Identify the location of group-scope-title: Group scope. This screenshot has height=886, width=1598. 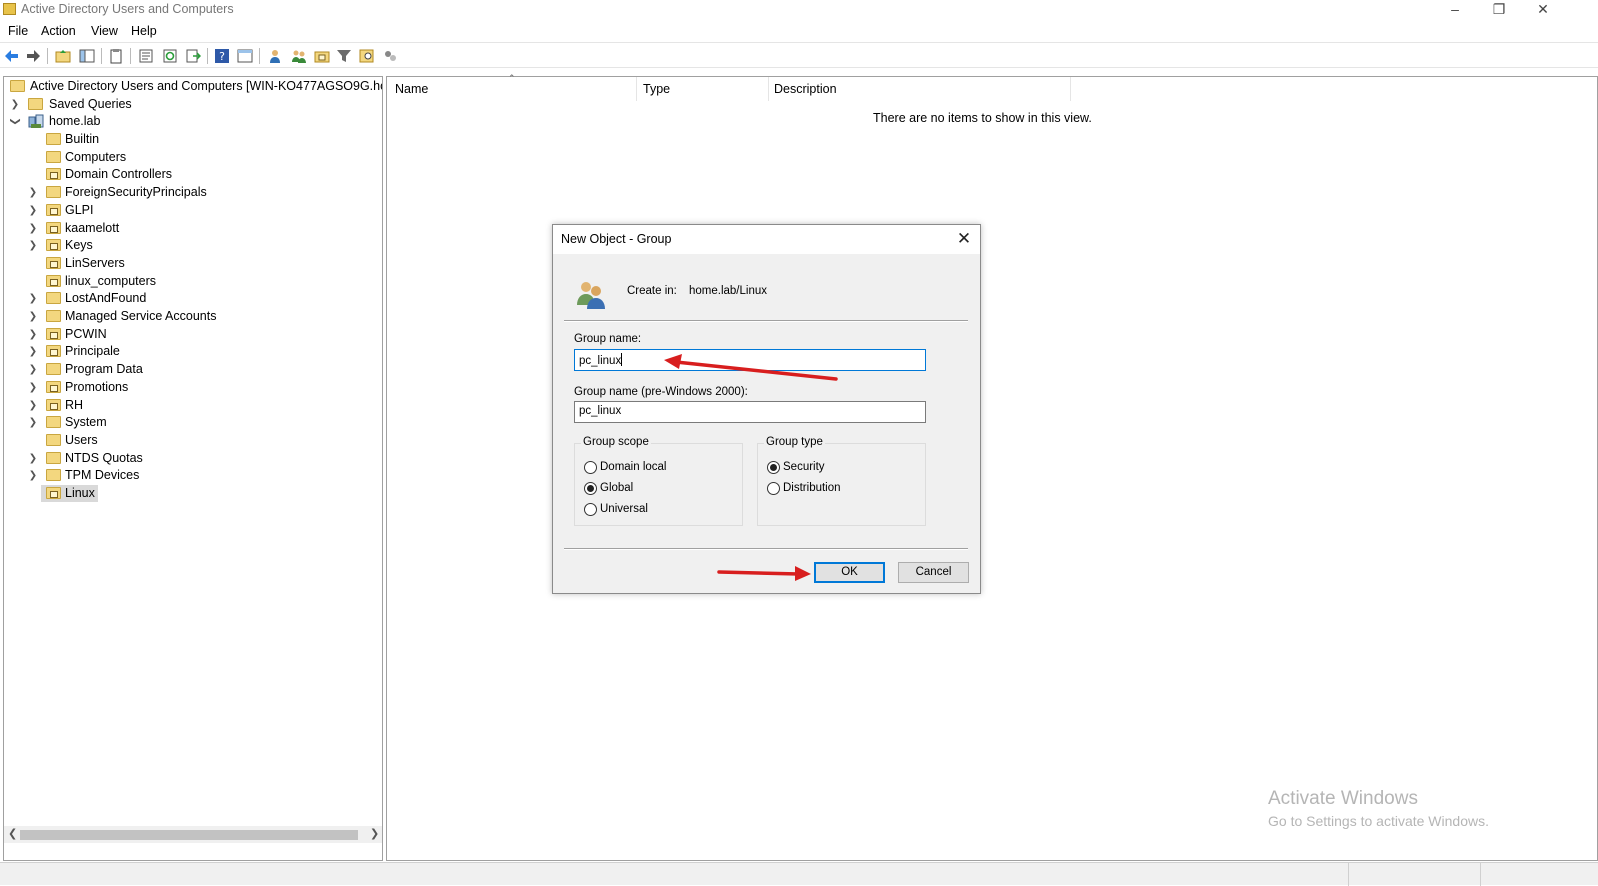
(616, 442).